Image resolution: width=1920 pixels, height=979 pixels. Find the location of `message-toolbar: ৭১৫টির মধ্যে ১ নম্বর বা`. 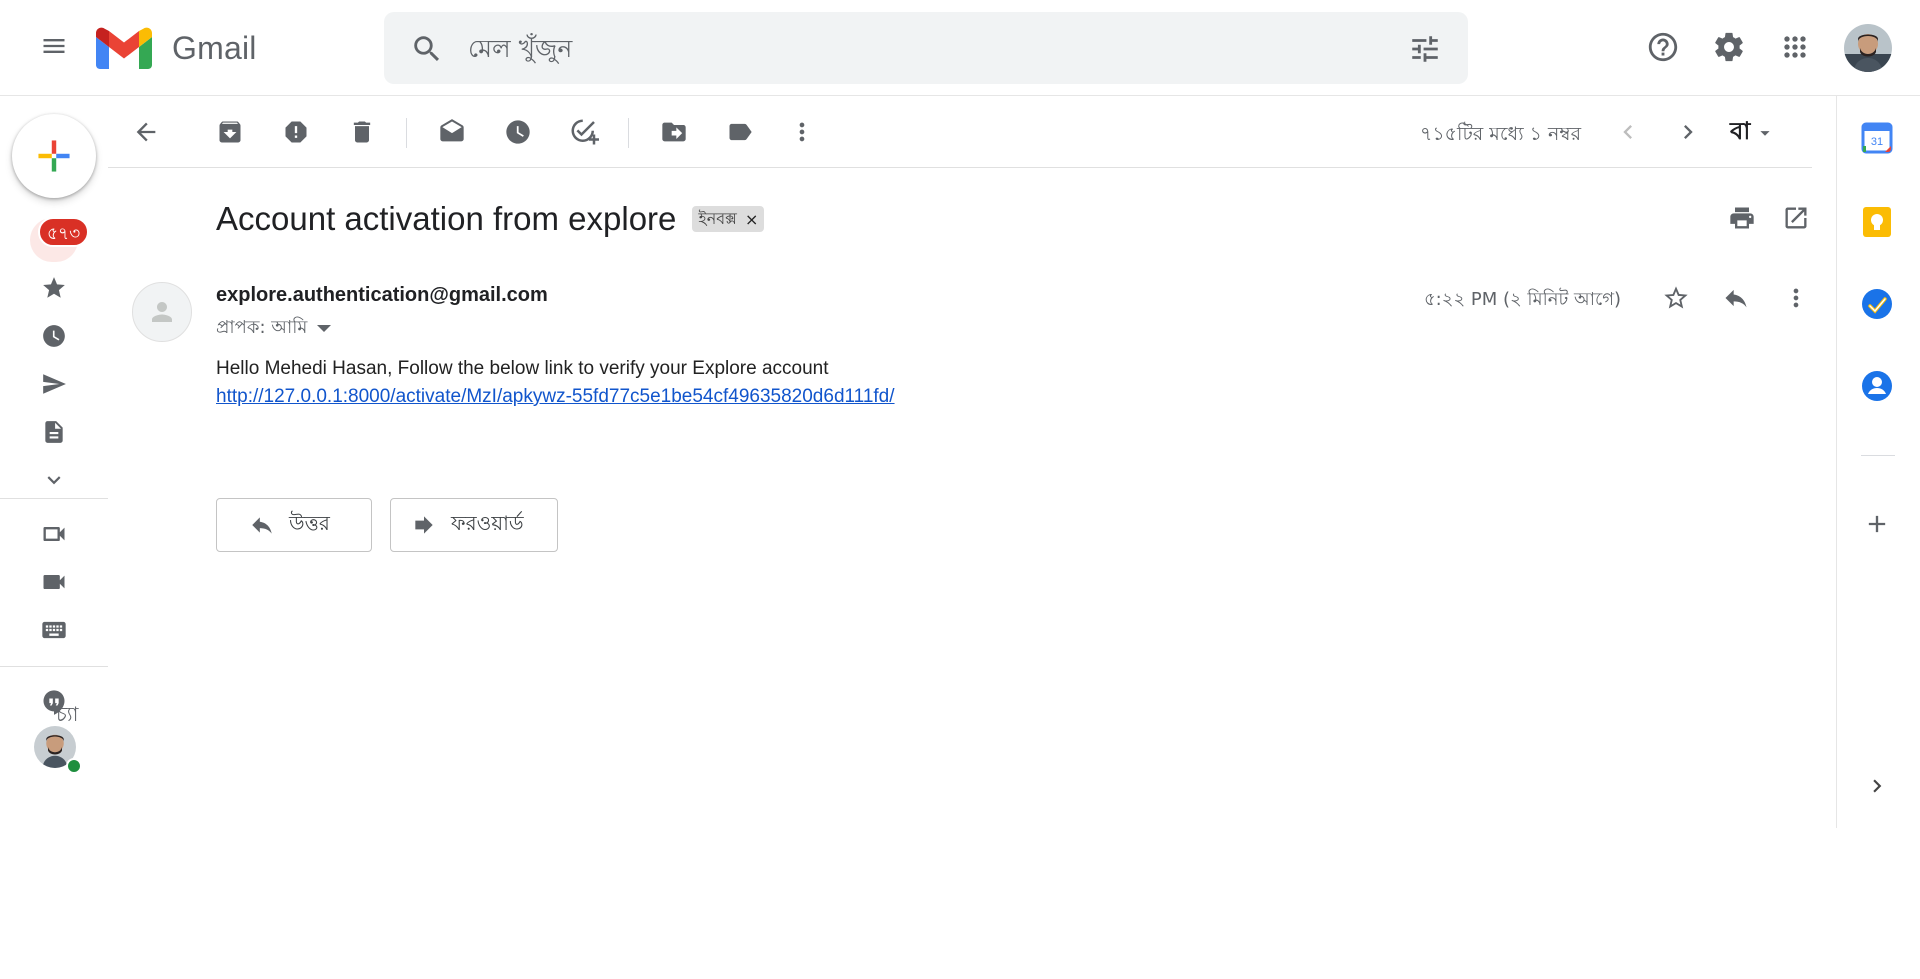

message-toolbar: ৭১৫টির মধ্যে ১ নম্বর বা is located at coordinates (960, 132).